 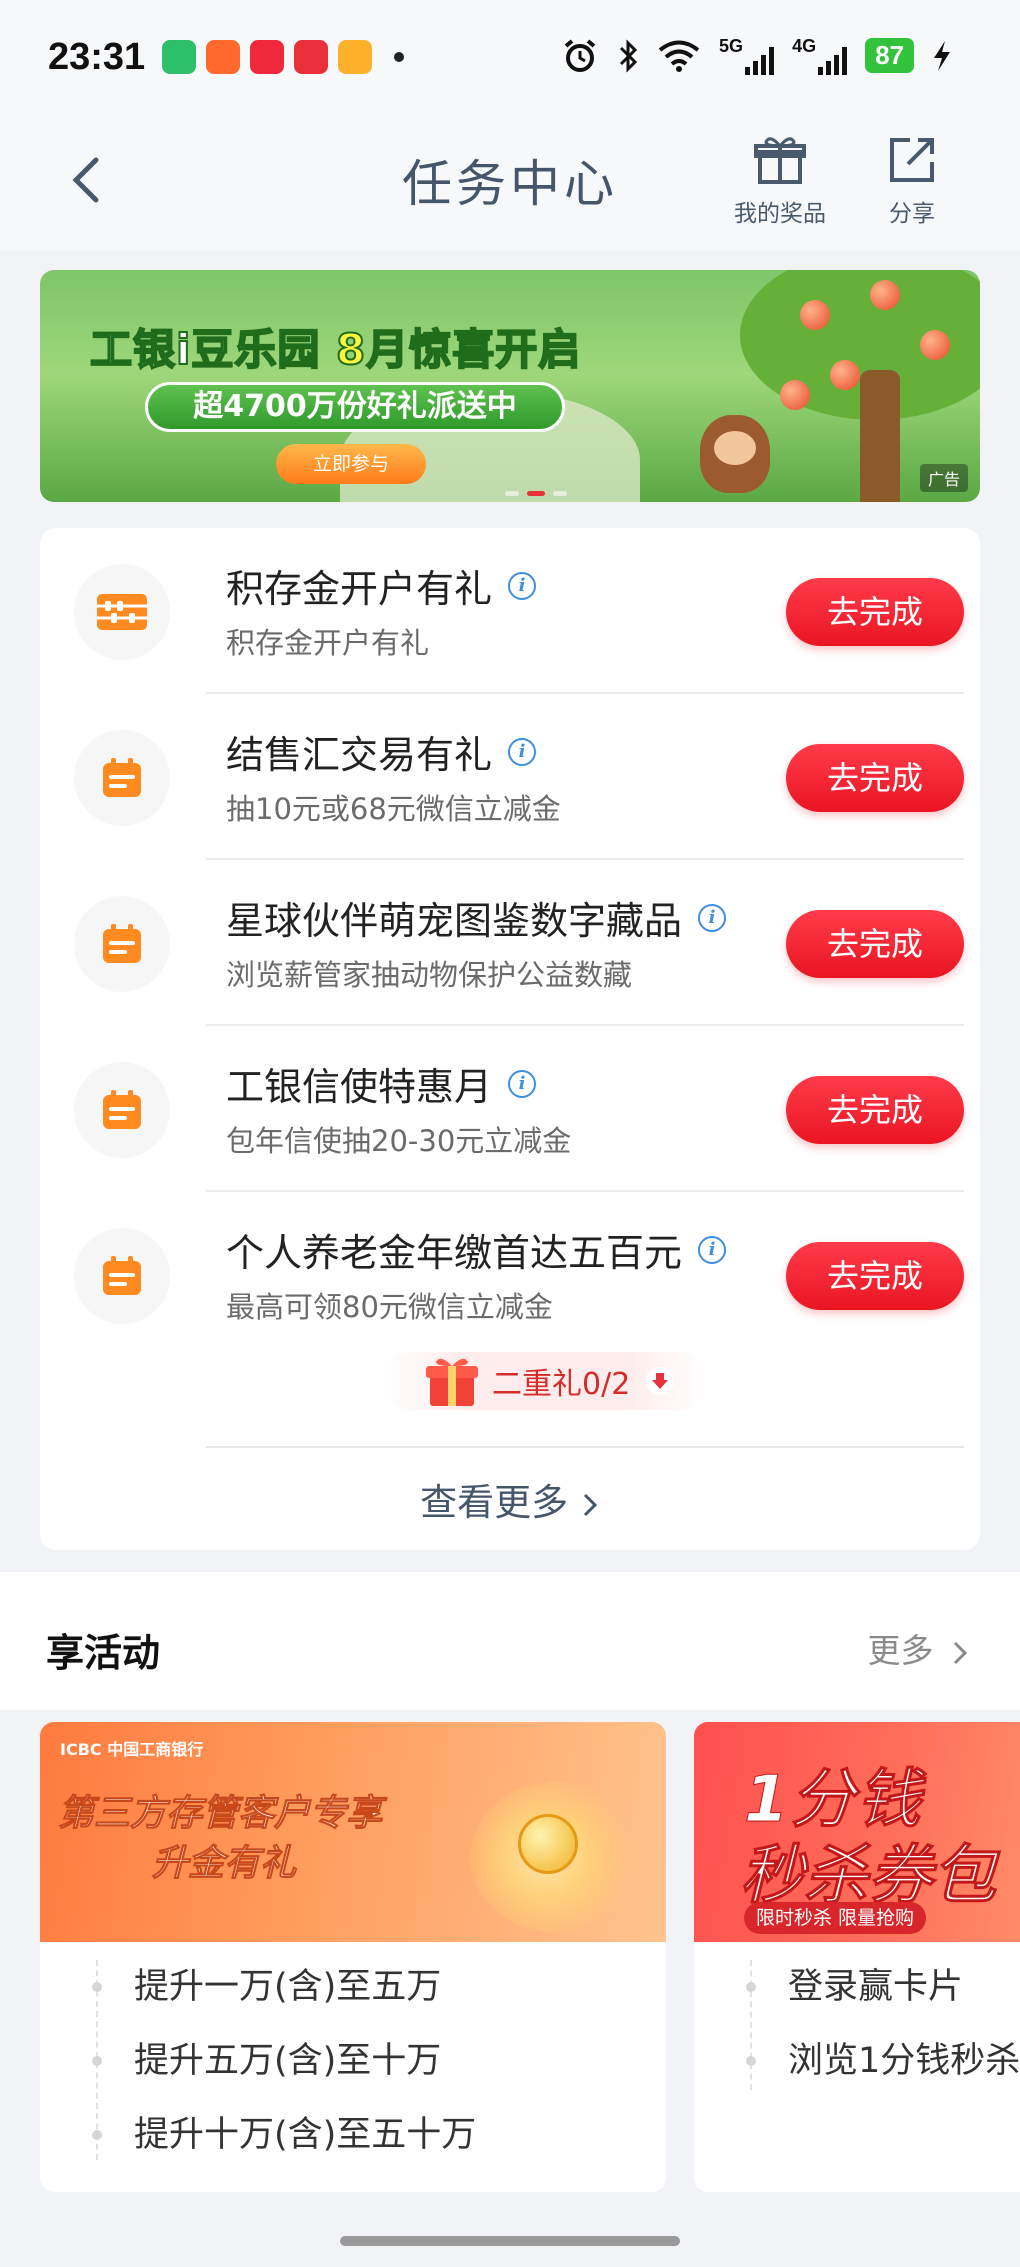 I want to click on status-bar: 23:31 5G 4G 87, so click(x=510, y=60).